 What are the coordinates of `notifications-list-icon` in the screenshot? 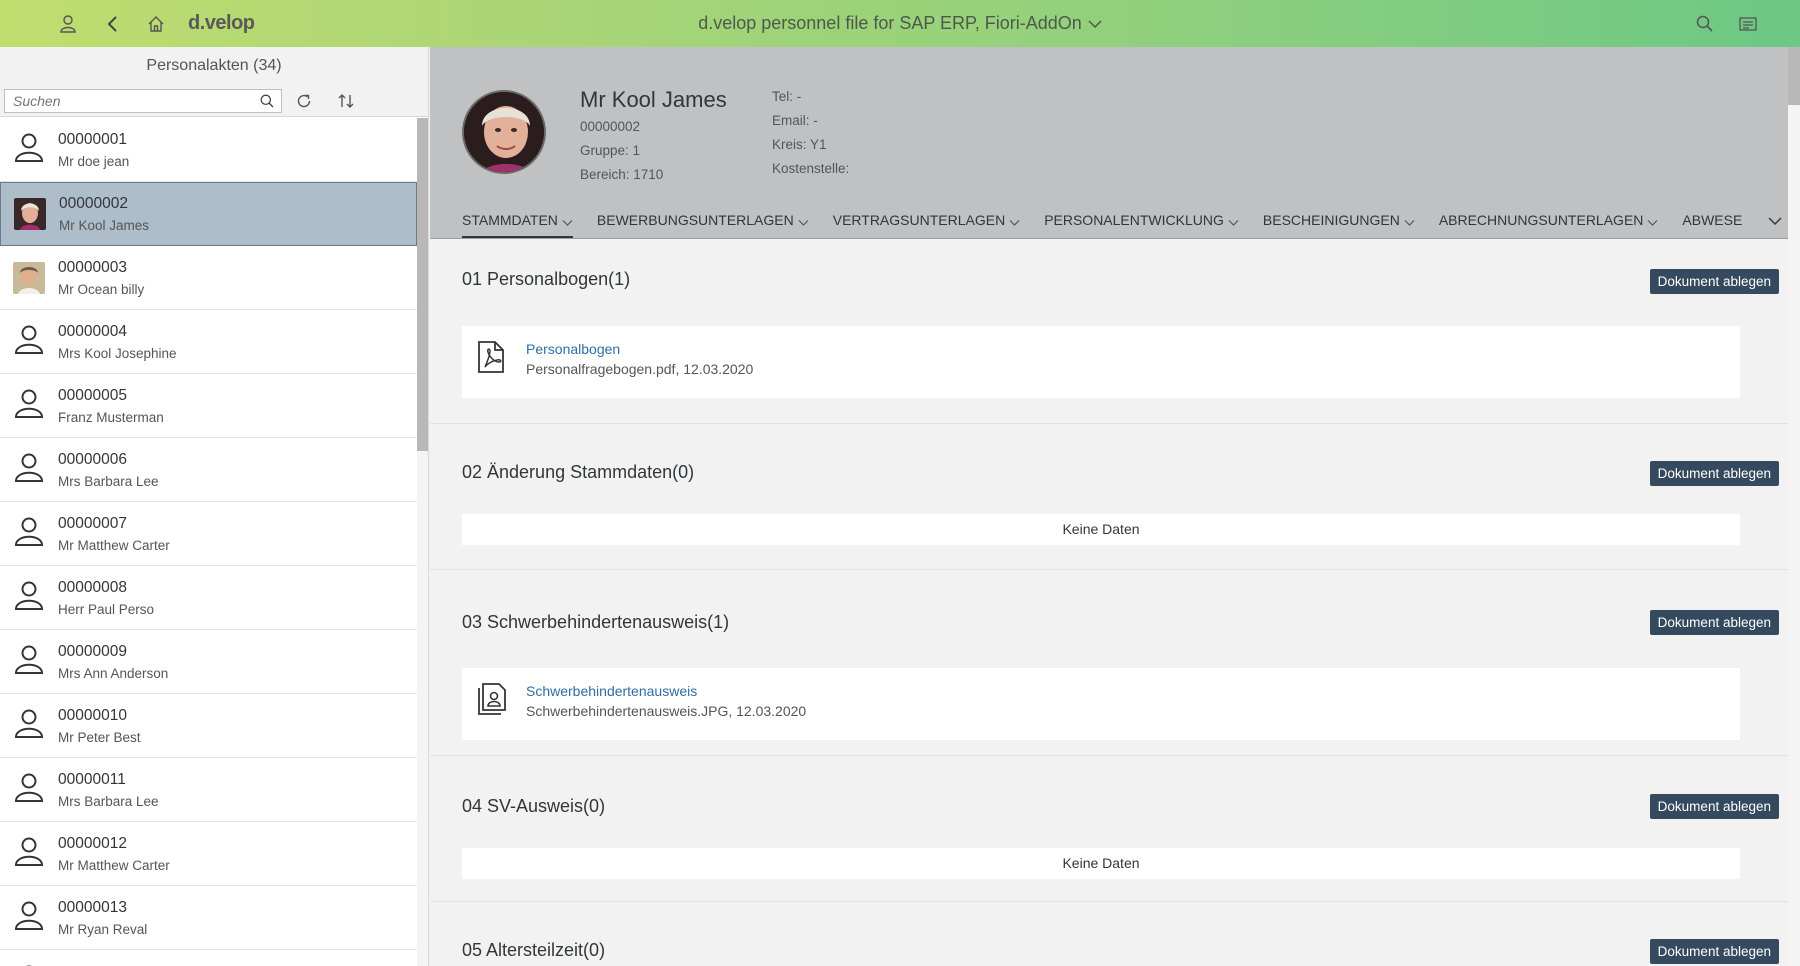 It's located at (1748, 23).